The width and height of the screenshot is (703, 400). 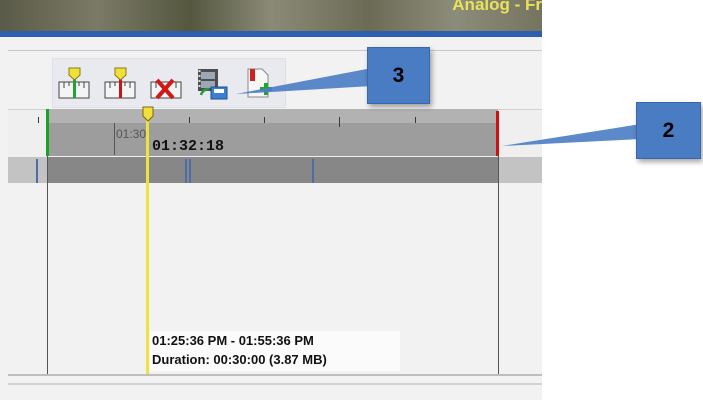 What do you see at coordinates (398, 75) in the screenshot?
I see `callout-3: 3` at bounding box center [398, 75].